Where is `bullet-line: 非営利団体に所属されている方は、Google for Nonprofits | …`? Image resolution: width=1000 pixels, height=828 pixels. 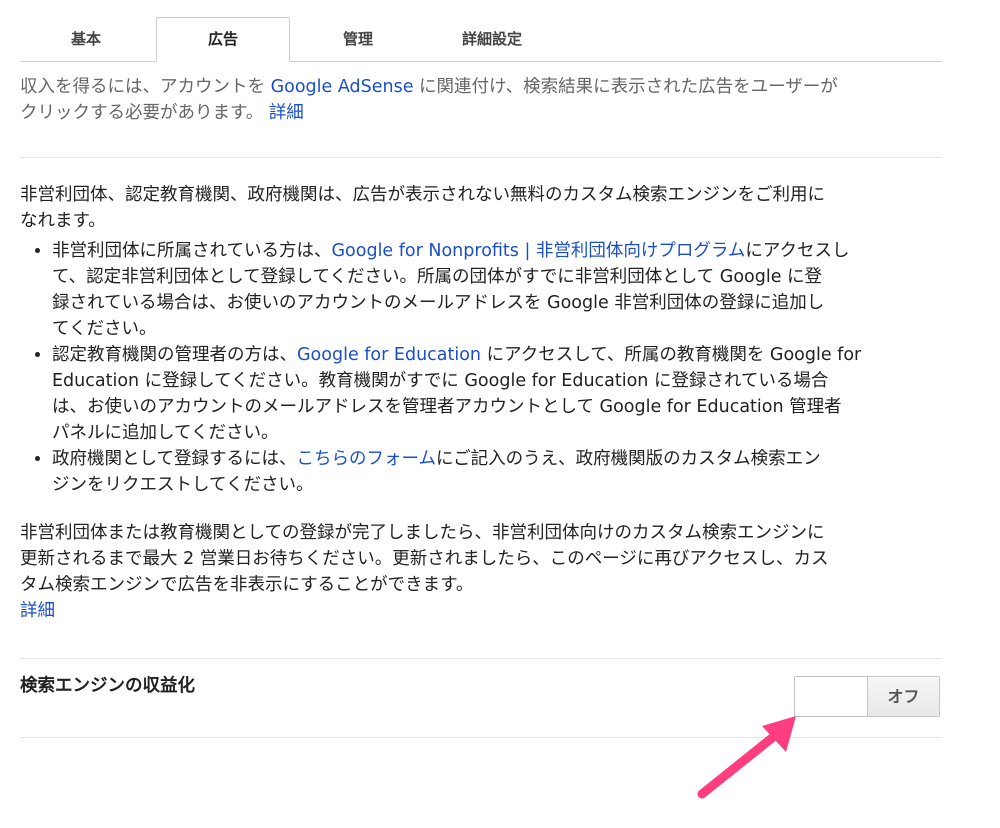
bullet-line: 非営利団体に所属されている方は、Google for Nonprofits | … is located at coordinates (517, 251).